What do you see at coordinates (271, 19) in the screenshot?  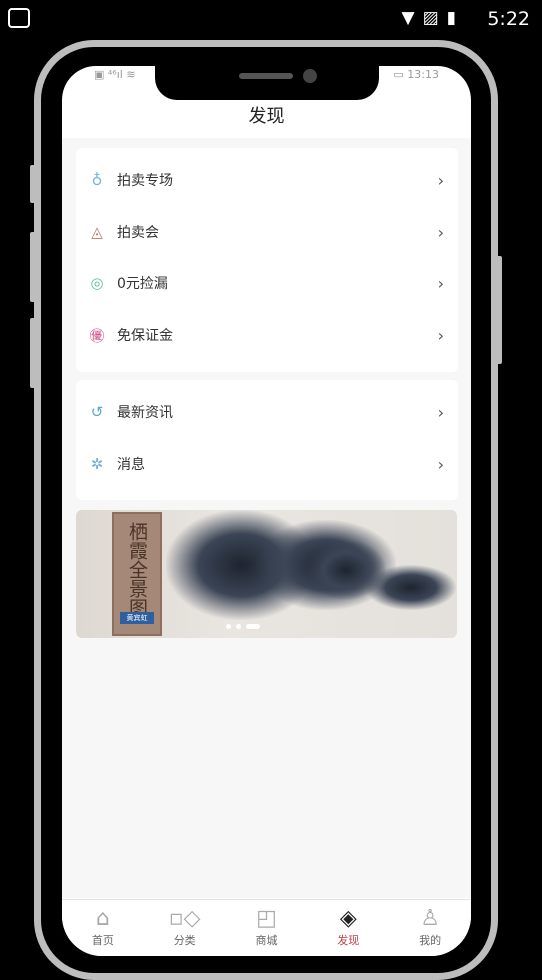 I see `system-status-bar: ▼▨▮ 5:22` at bounding box center [271, 19].